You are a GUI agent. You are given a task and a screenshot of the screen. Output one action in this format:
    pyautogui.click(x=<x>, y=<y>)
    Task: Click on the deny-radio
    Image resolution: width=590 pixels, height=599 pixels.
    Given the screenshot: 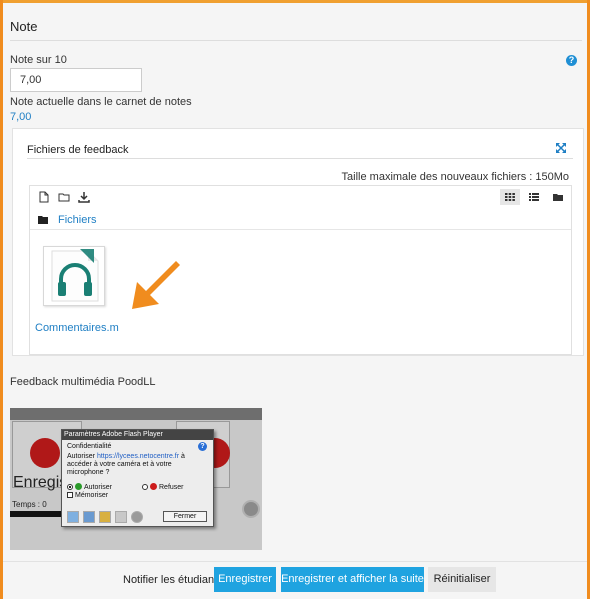 What is the action you would take?
    pyautogui.click(x=145, y=487)
    